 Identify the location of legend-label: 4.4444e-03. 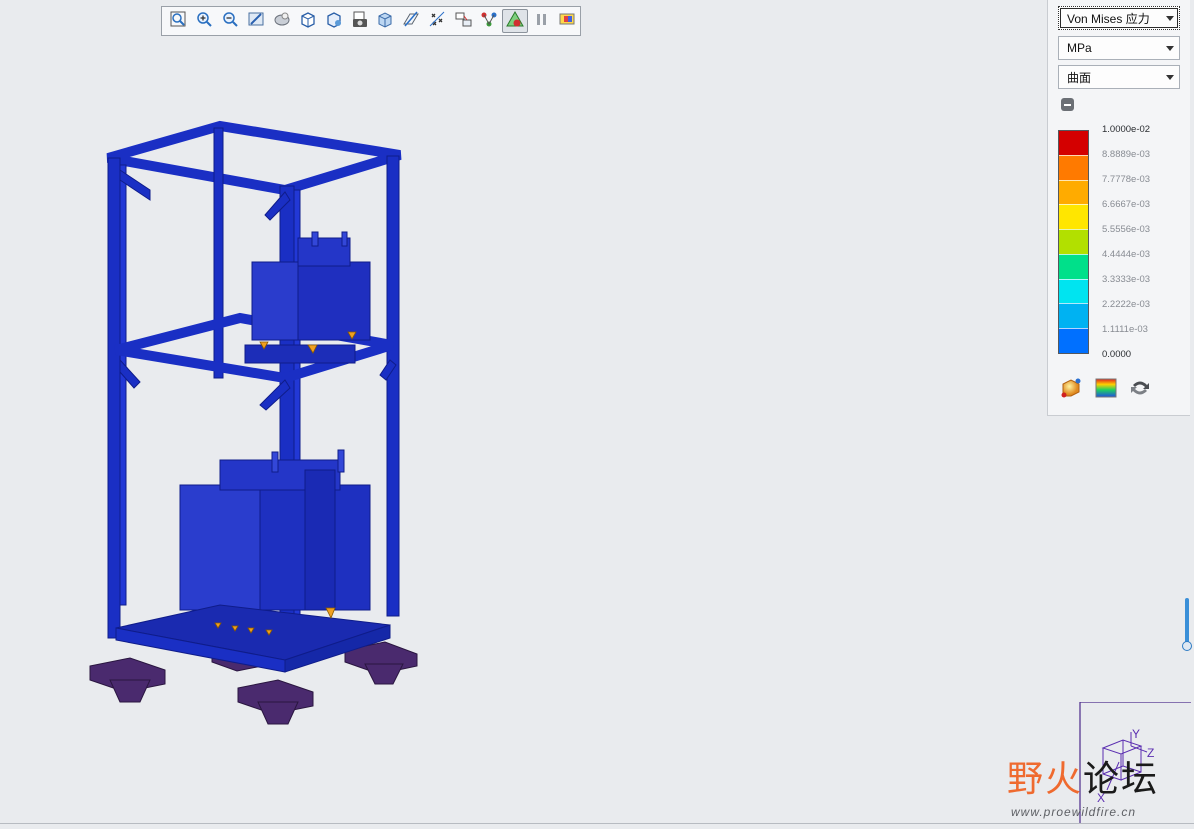
(1126, 254).